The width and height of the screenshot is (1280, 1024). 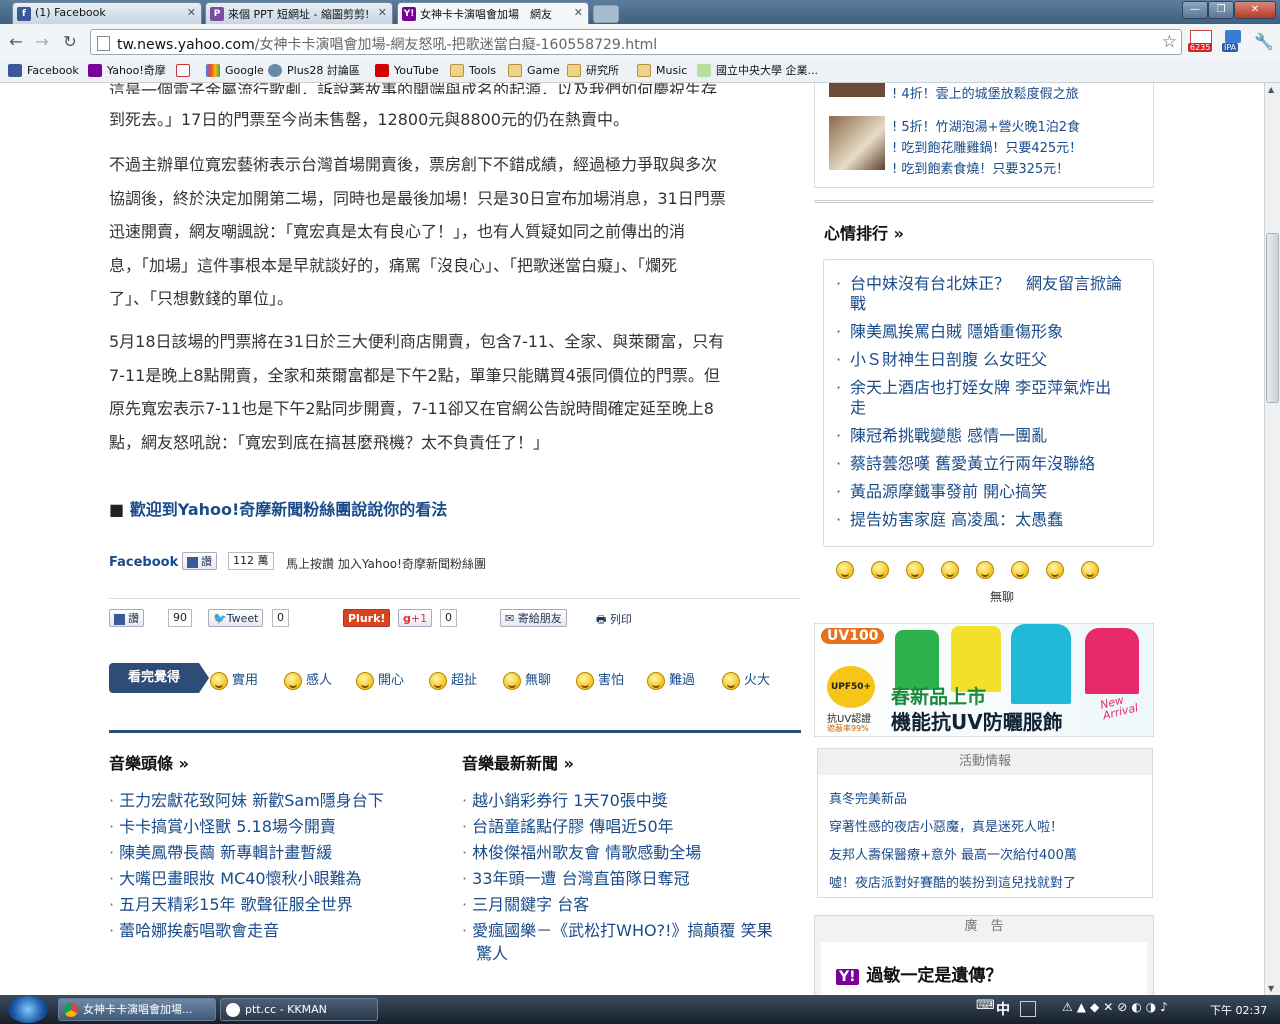 I want to click on wrench-menu-icon: 🔧, so click(x=1264, y=42).